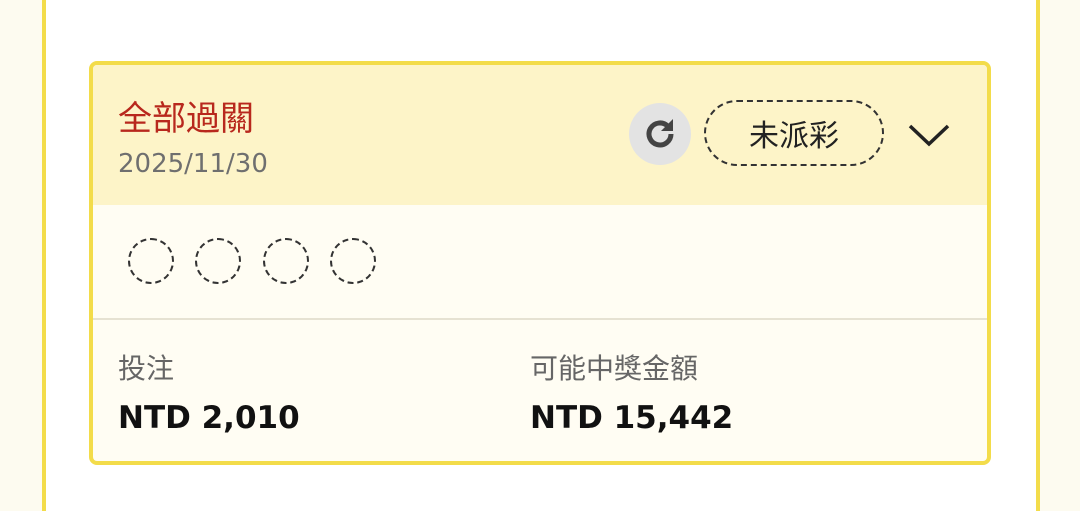 The image size is (1080, 511). What do you see at coordinates (632, 418) in the screenshot?
I see `payout-value: NTD 15,442` at bounding box center [632, 418].